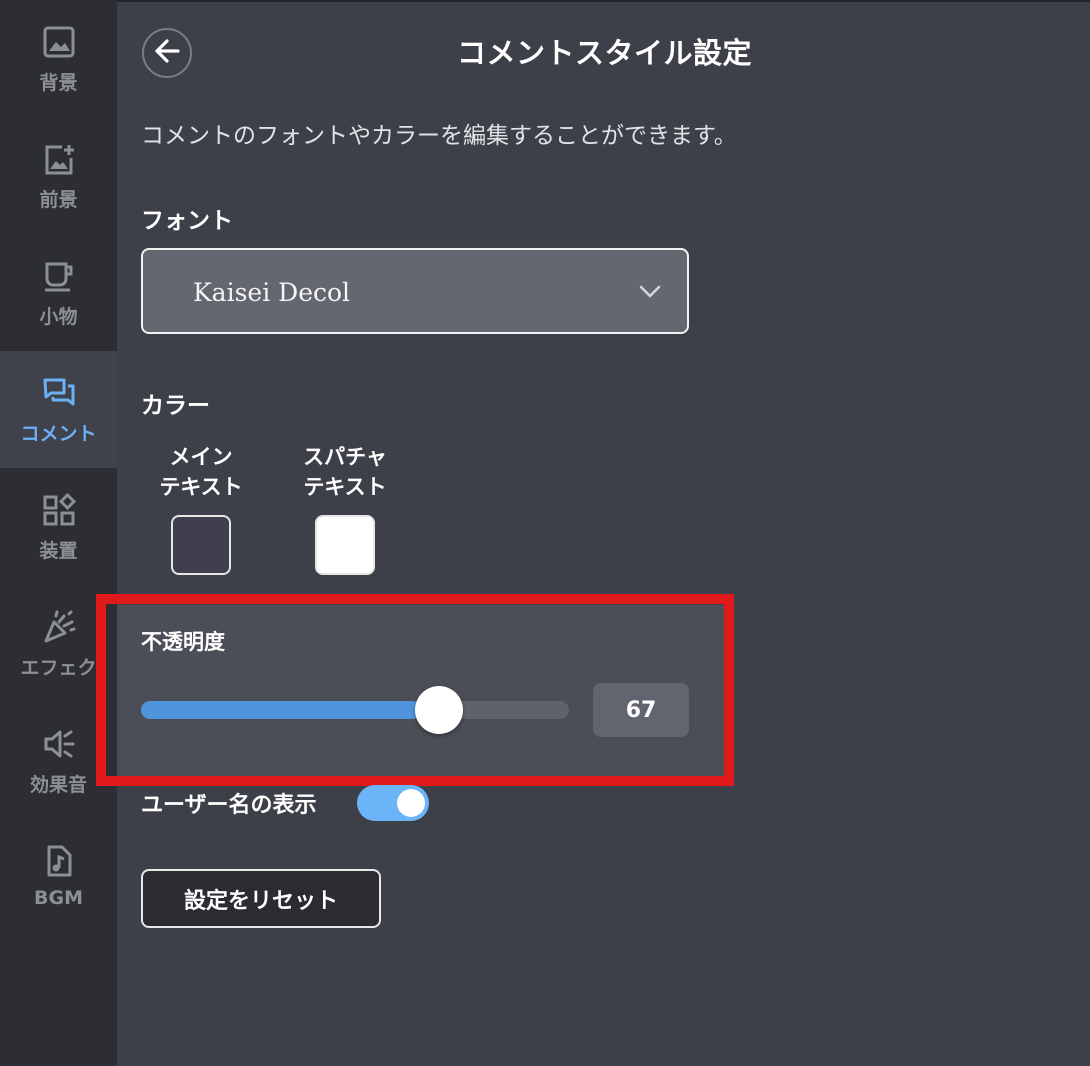 This screenshot has width=1090, height=1066. What do you see at coordinates (58, 434) in the screenshot?
I see `sidebar-item-label: コメント` at bounding box center [58, 434].